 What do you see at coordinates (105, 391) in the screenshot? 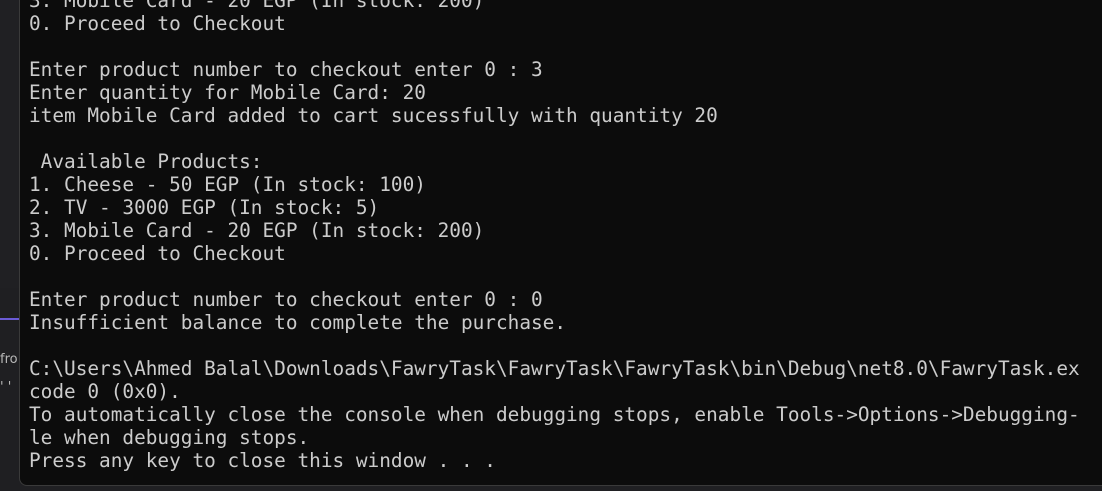
I see `console-line: code 0 (0x0).` at bounding box center [105, 391].